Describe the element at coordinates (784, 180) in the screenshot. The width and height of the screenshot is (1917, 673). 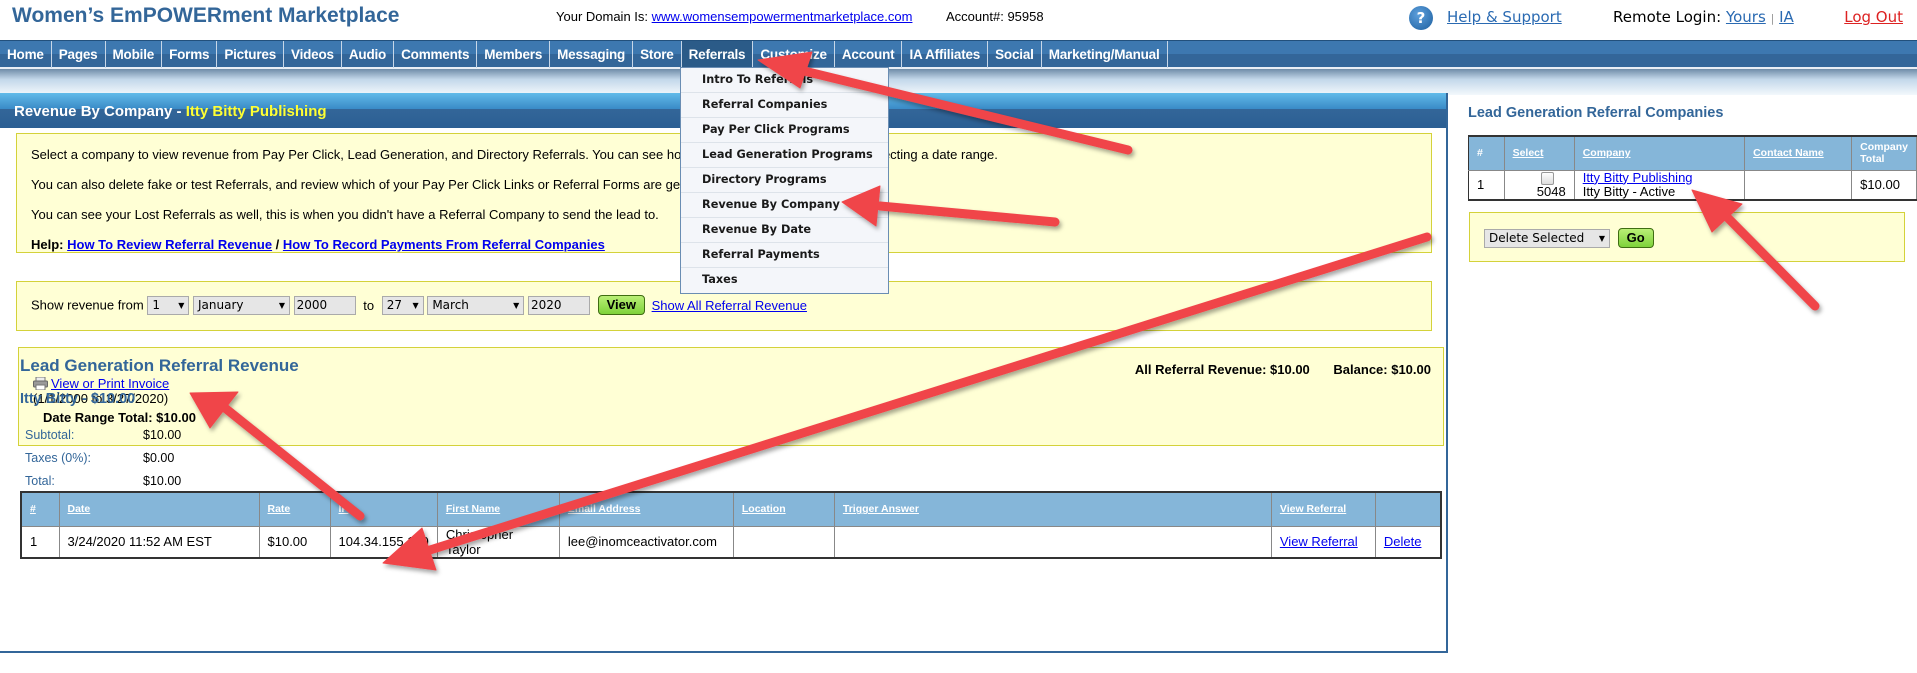
I see `menu-directory-programs: Directory Programs` at that location.